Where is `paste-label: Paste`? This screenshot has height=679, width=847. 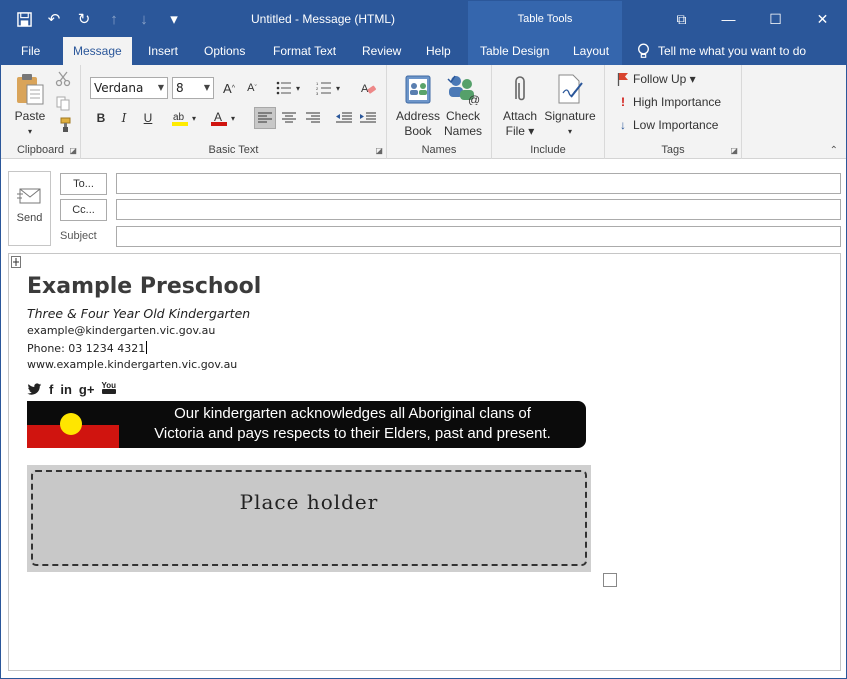
paste-label: Paste is located at coordinates (30, 116).